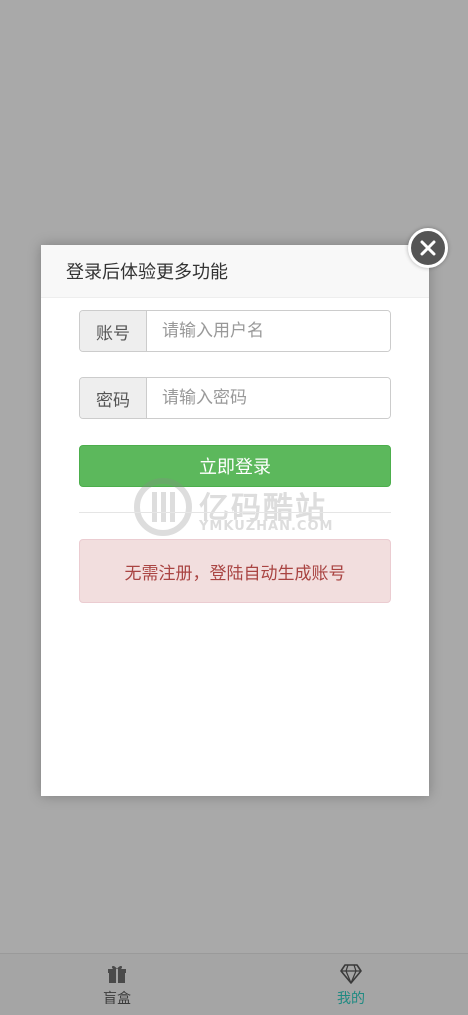 The height and width of the screenshot is (1015, 468). Describe the element at coordinates (235, 573) in the screenshot. I see `notice-text: 无需注册，登陆自动生成账号` at that location.